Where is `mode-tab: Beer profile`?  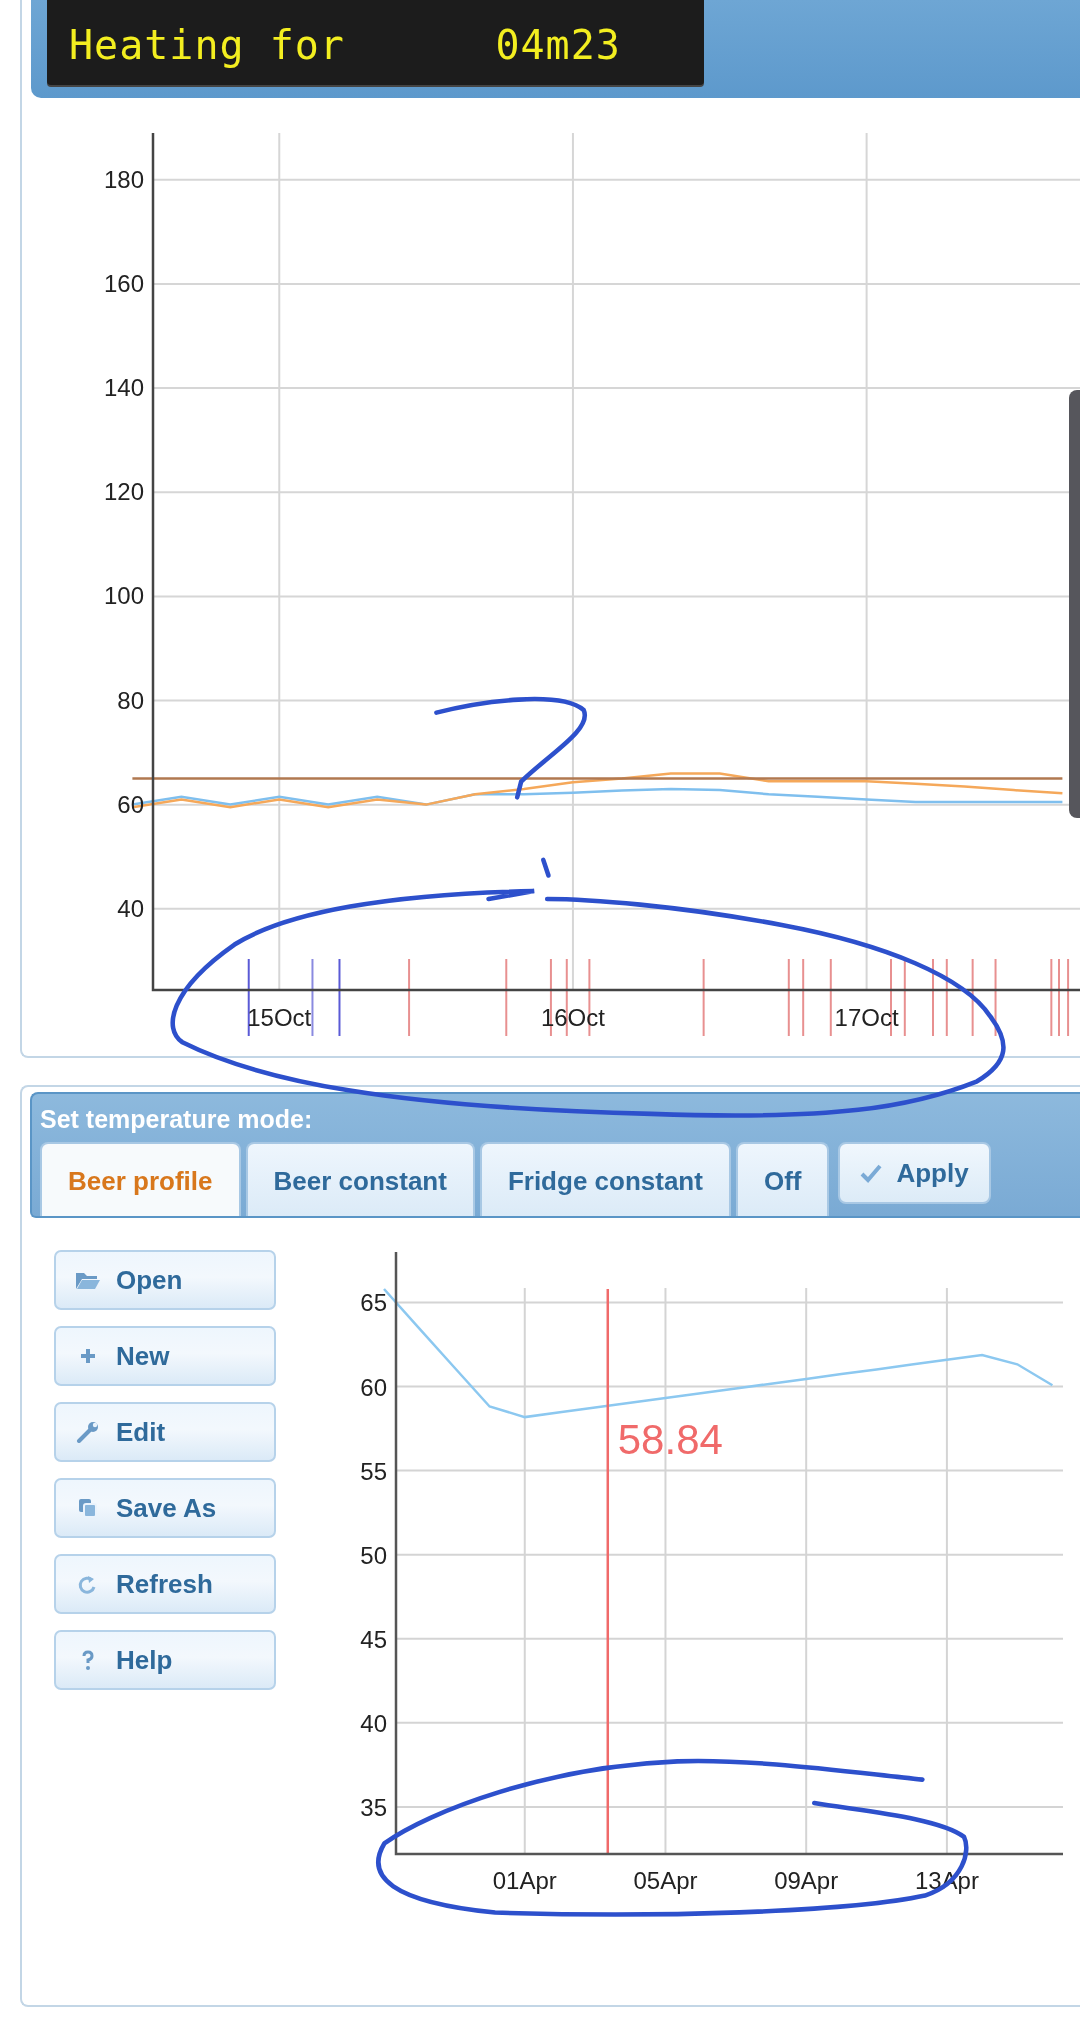 mode-tab: Beer profile is located at coordinates (140, 1179).